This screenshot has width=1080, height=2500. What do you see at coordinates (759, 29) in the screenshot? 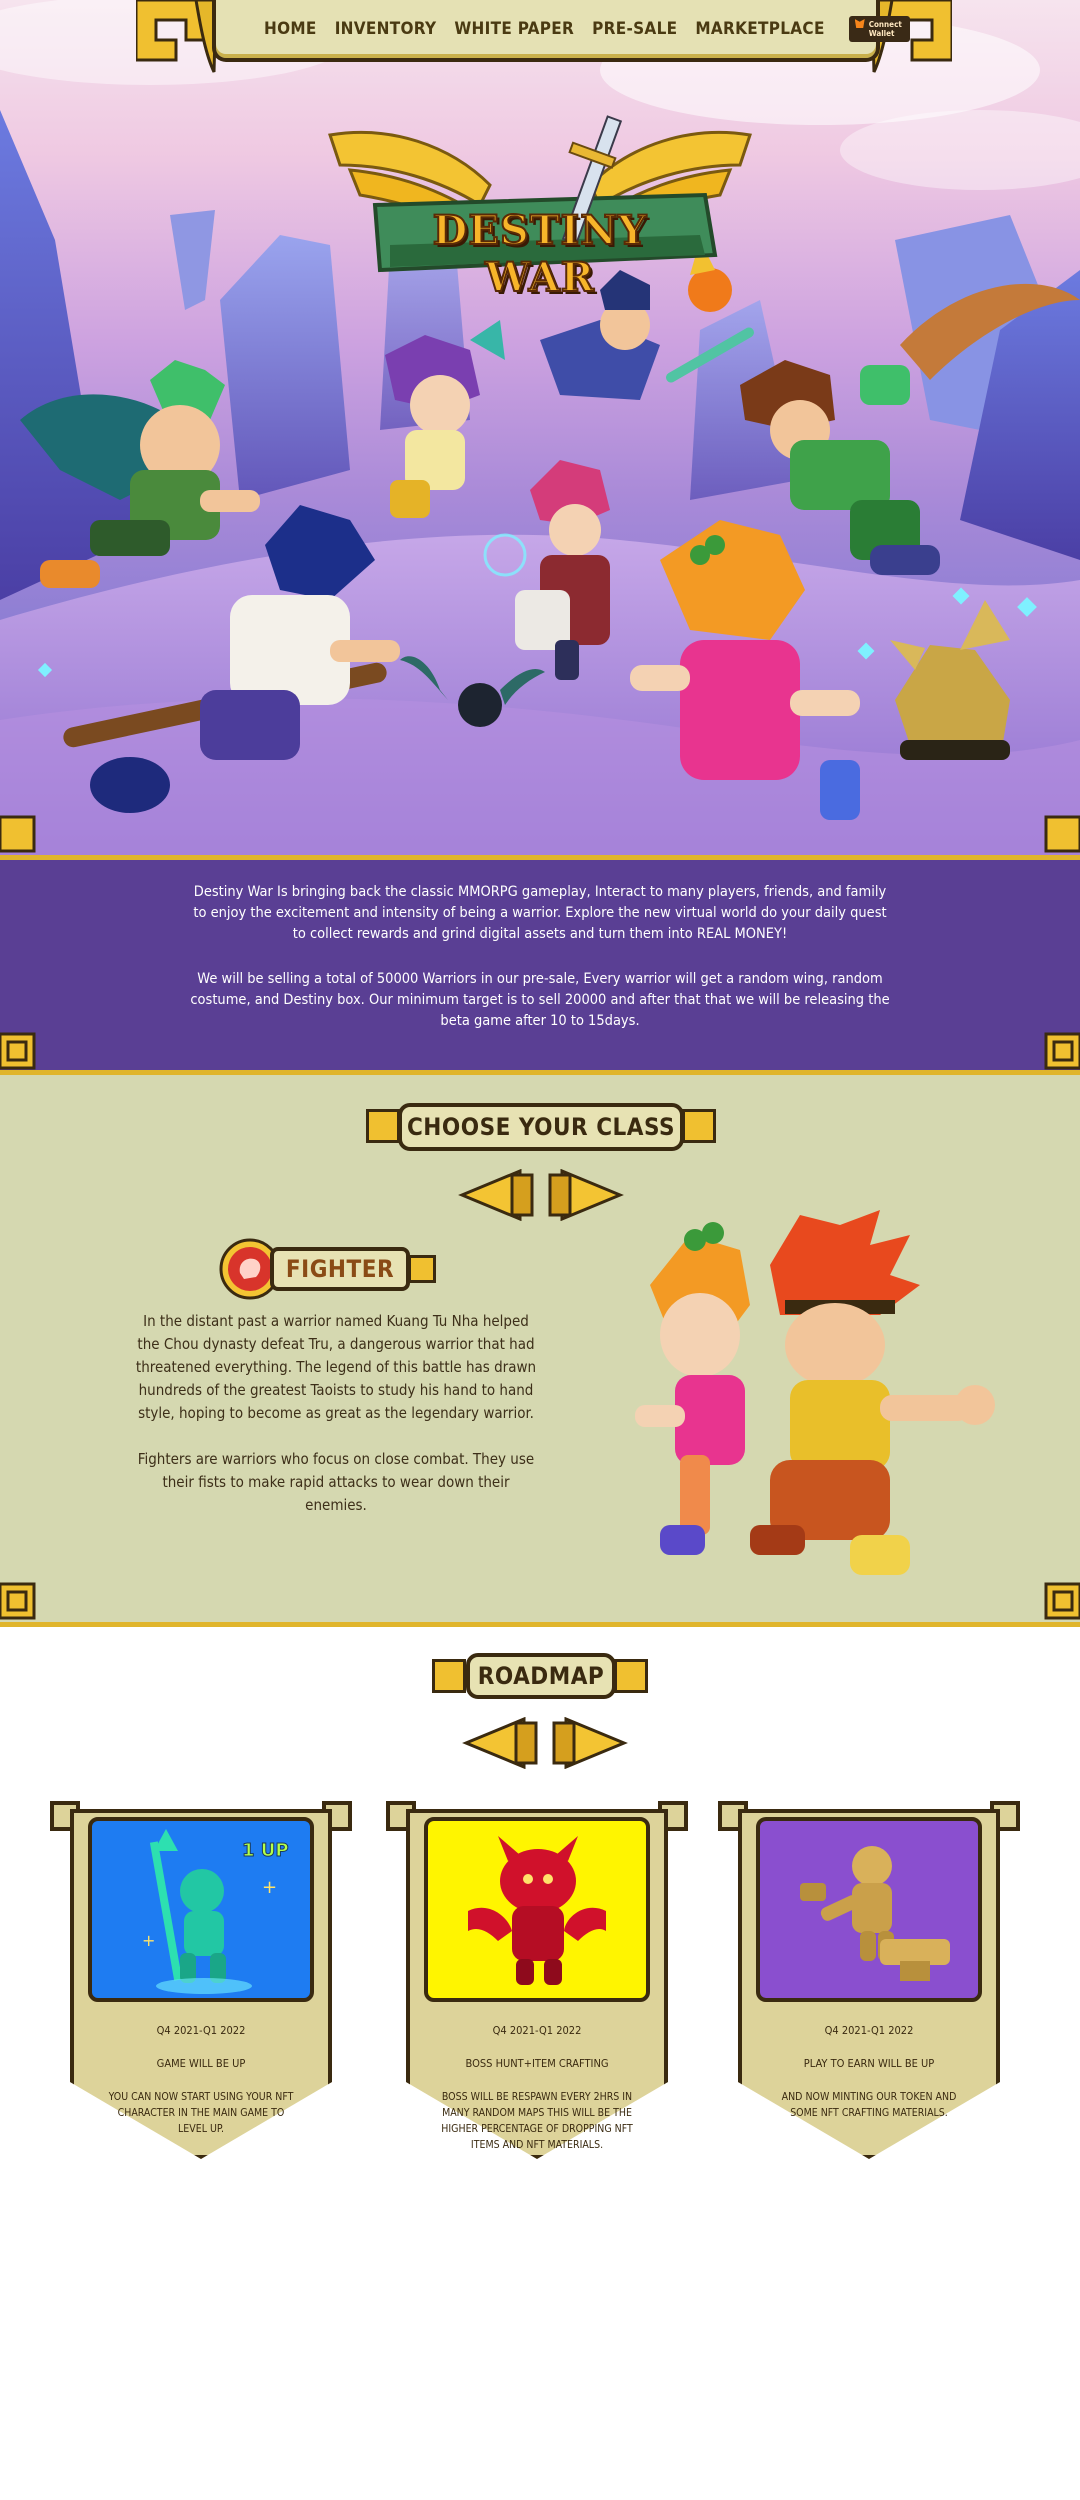
I see `nav-marketplace: MARKETPLACE` at bounding box center [759, 29].